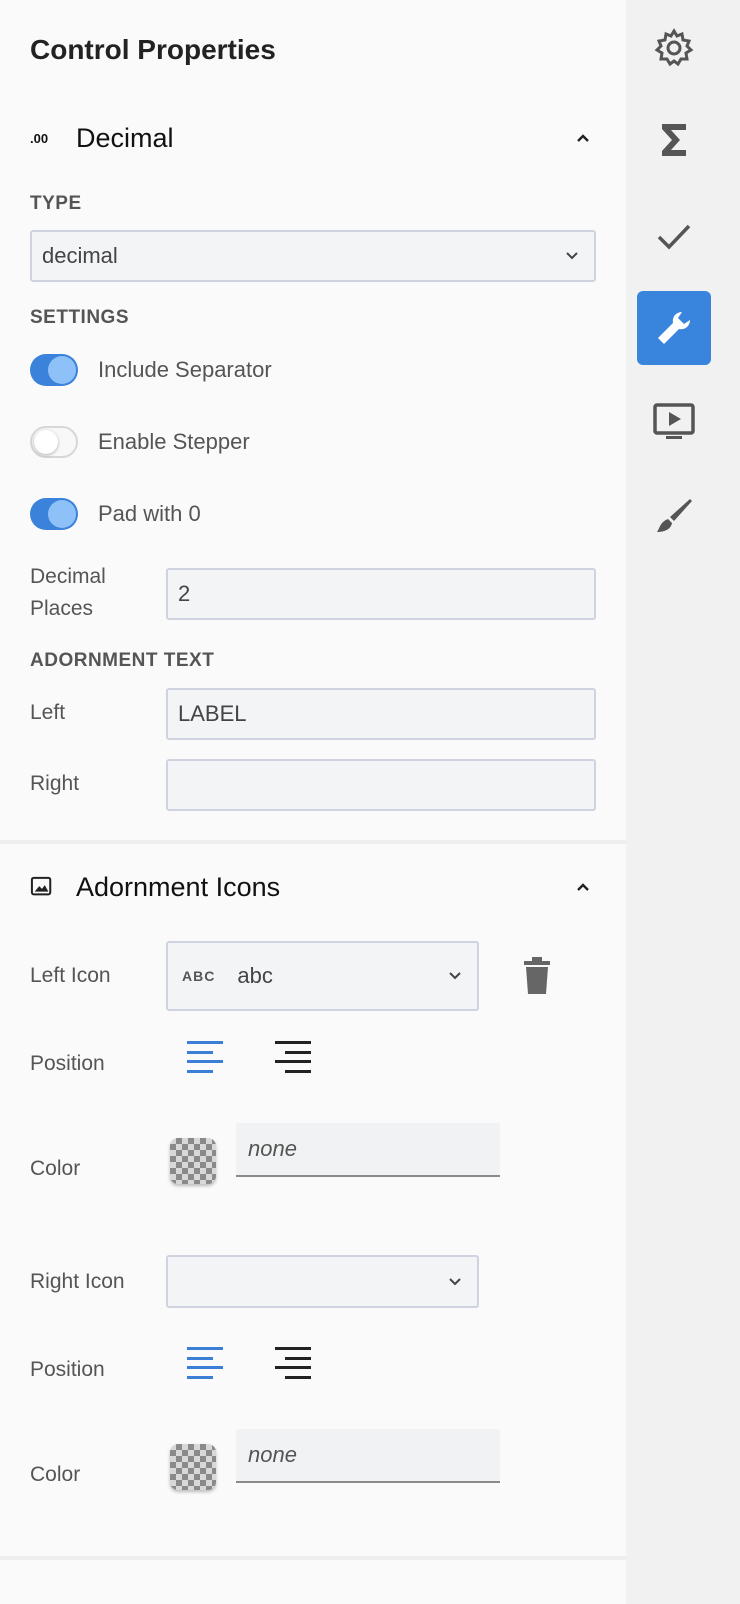  Describe the element at coordinates (62, 608) in the screenshot. I see `decimal-places-label-line2: Places` at that location.